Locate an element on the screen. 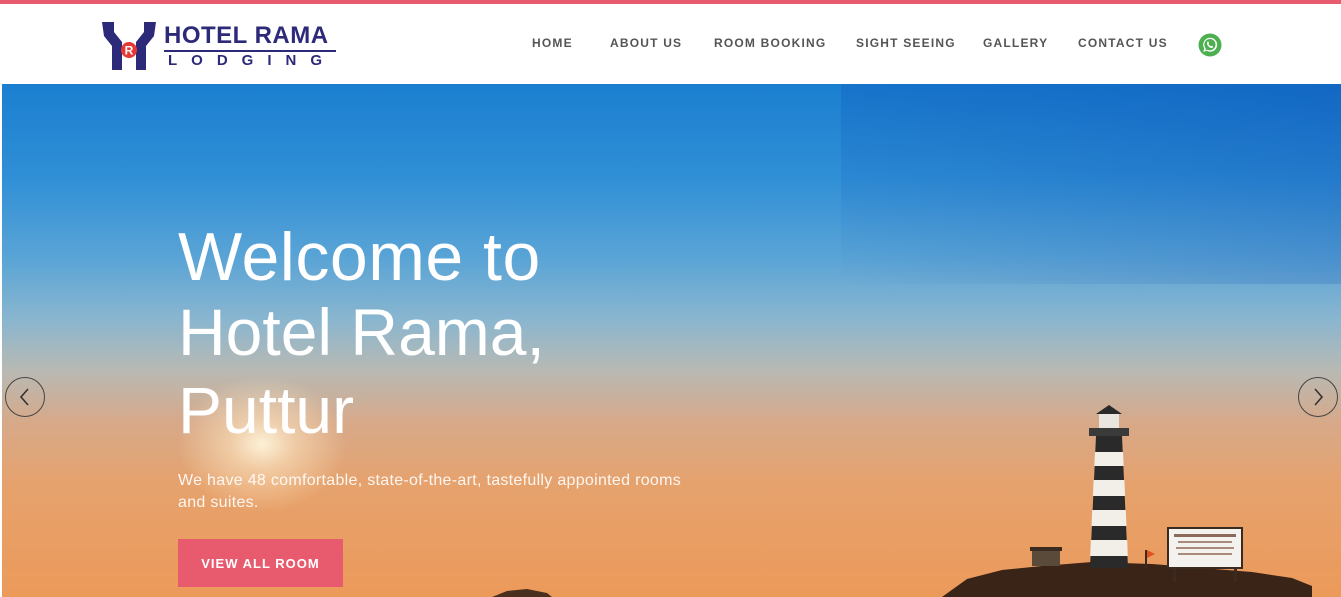  chevron-right-icon is located at coordinates (1319, 397).